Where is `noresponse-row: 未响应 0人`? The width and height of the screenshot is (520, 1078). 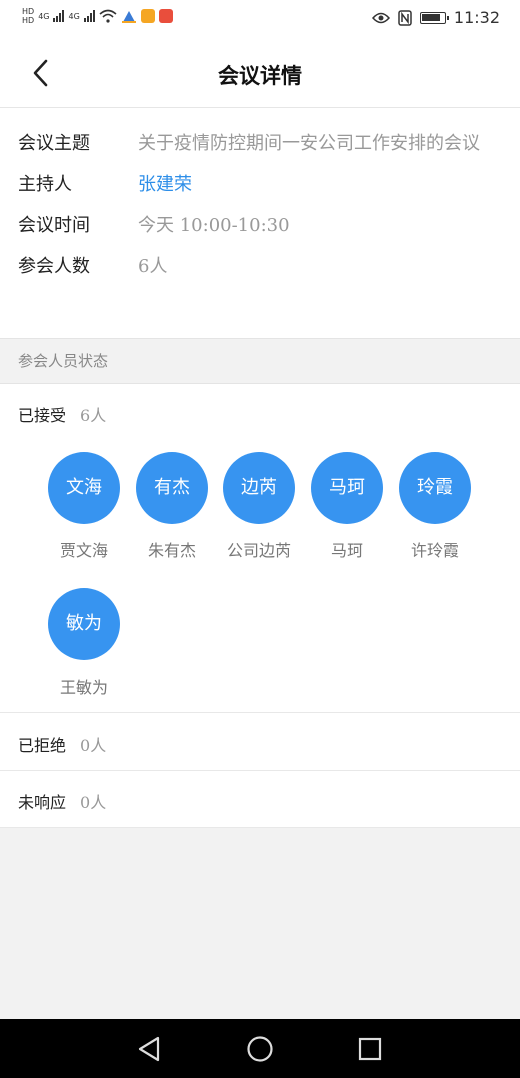 noresponse-row: 未响应 0人 is located at coordinates (62, 801).